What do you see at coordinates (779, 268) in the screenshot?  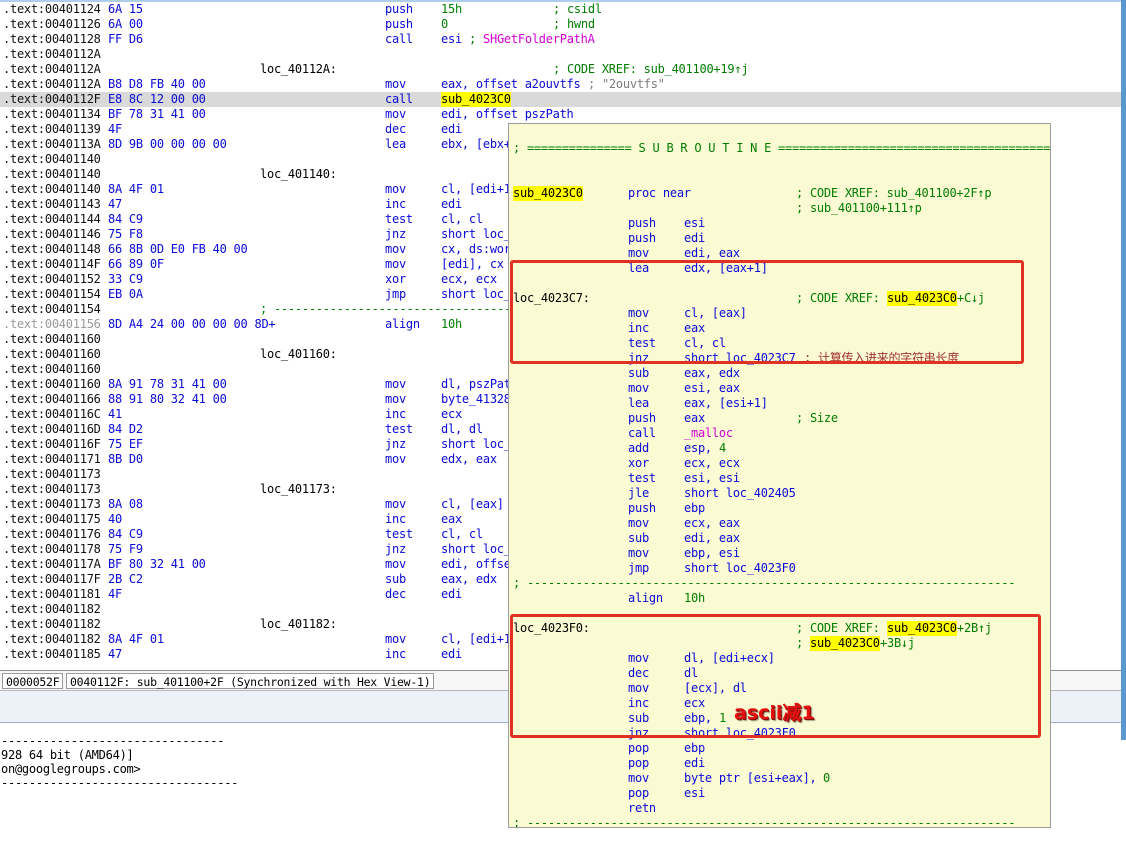 I see `asm-line: lea edx, [eax+1]` at bounding box center [779, 268].